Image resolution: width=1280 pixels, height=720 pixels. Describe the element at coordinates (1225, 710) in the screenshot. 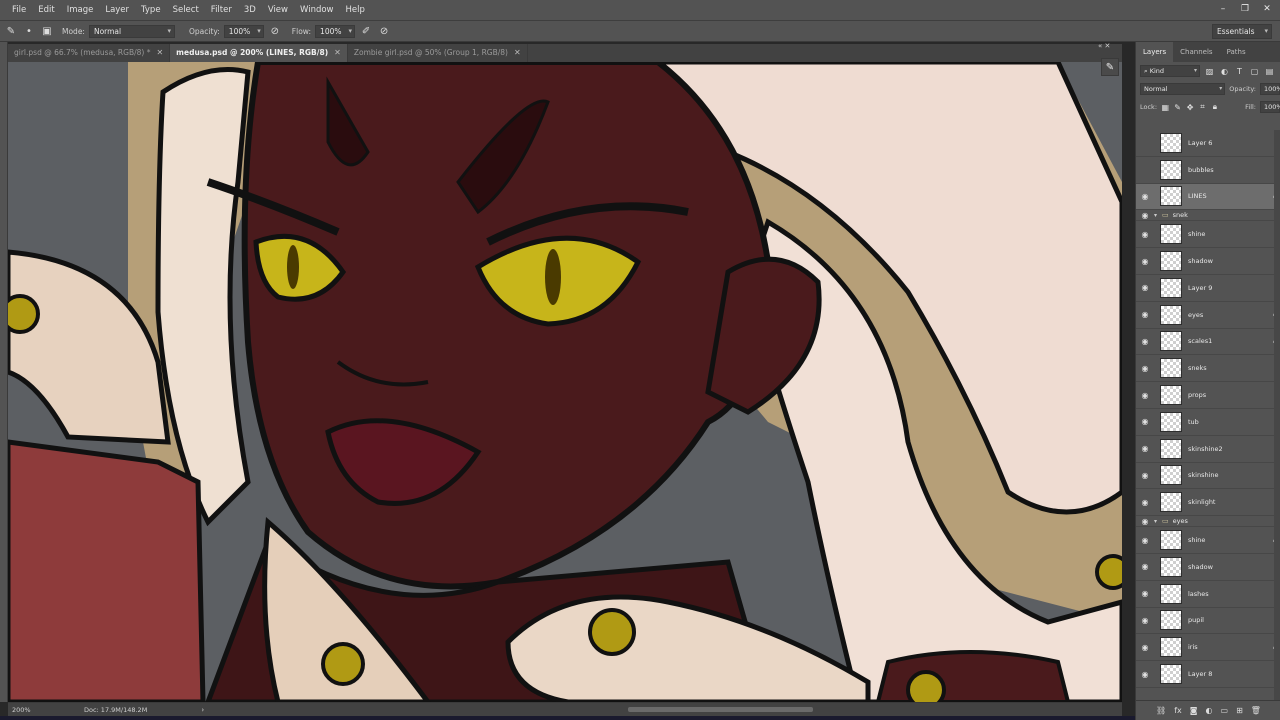

I see `new-group-icon: ▭` at that location.